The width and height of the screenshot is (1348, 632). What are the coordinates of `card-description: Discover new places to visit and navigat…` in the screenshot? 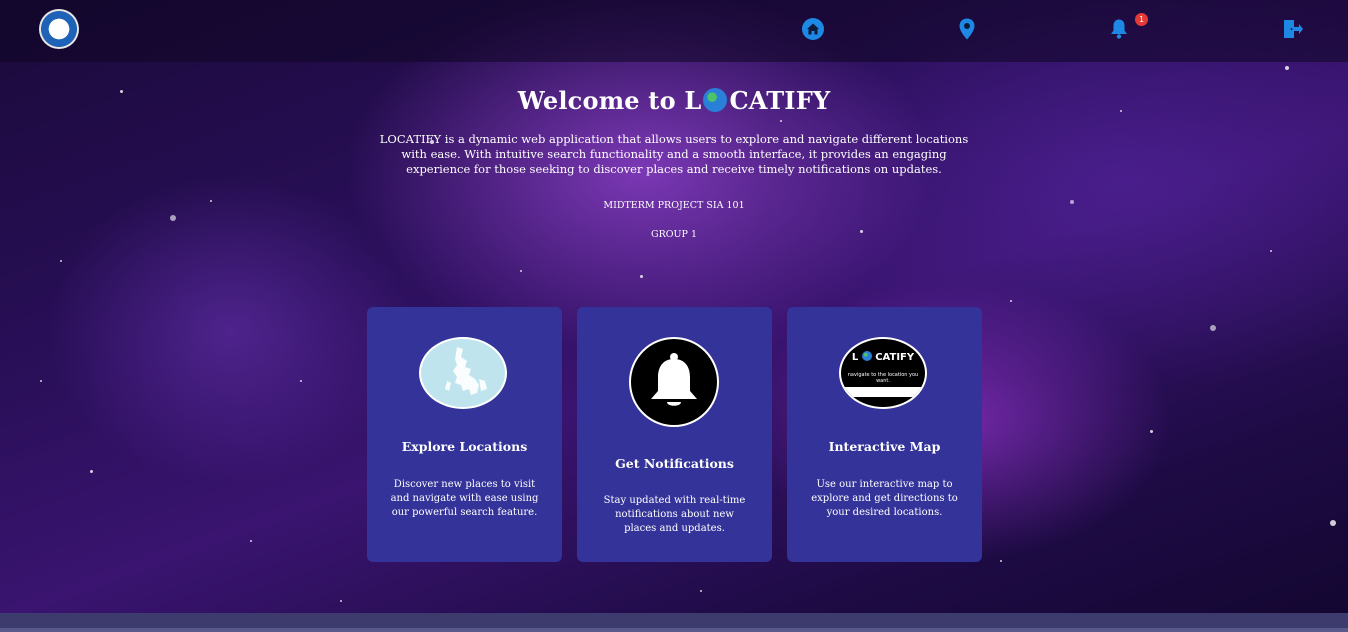 It's located at (464, 498).